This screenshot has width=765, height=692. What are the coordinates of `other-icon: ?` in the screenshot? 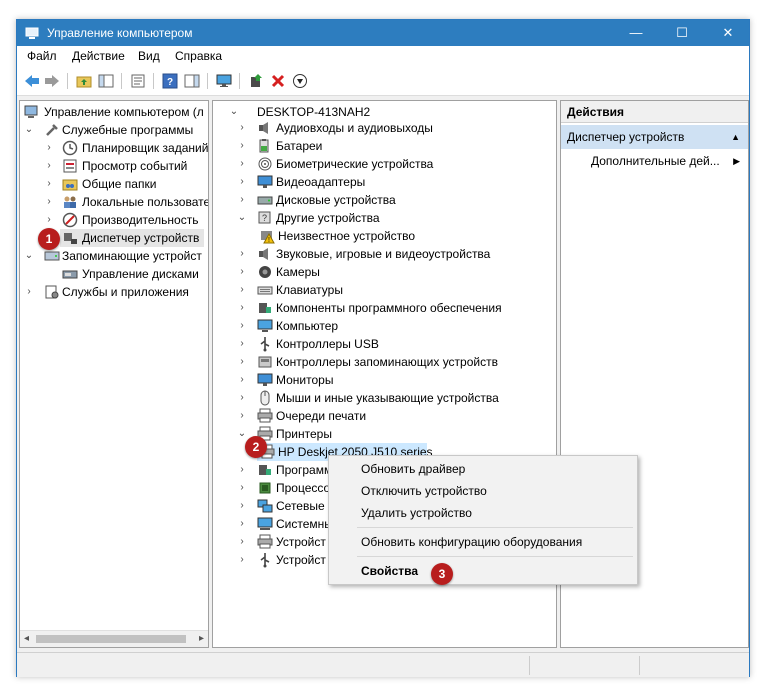 It's located at (264, 217).